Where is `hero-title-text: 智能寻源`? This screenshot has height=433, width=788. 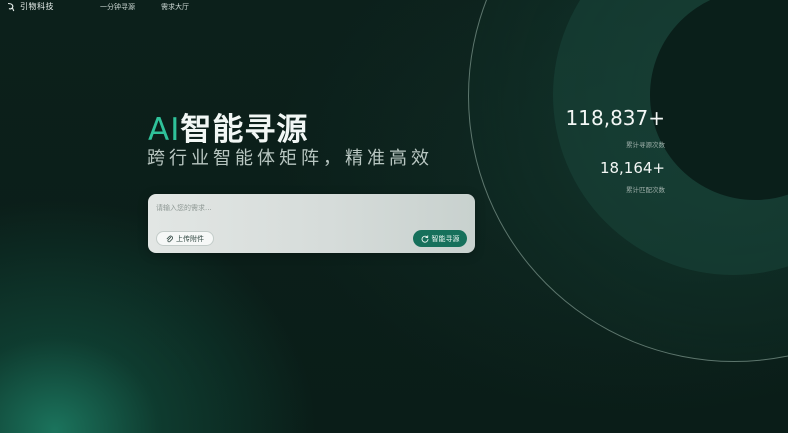
hero-title-text: 智能寻源 is located at coordinates (244, 130).